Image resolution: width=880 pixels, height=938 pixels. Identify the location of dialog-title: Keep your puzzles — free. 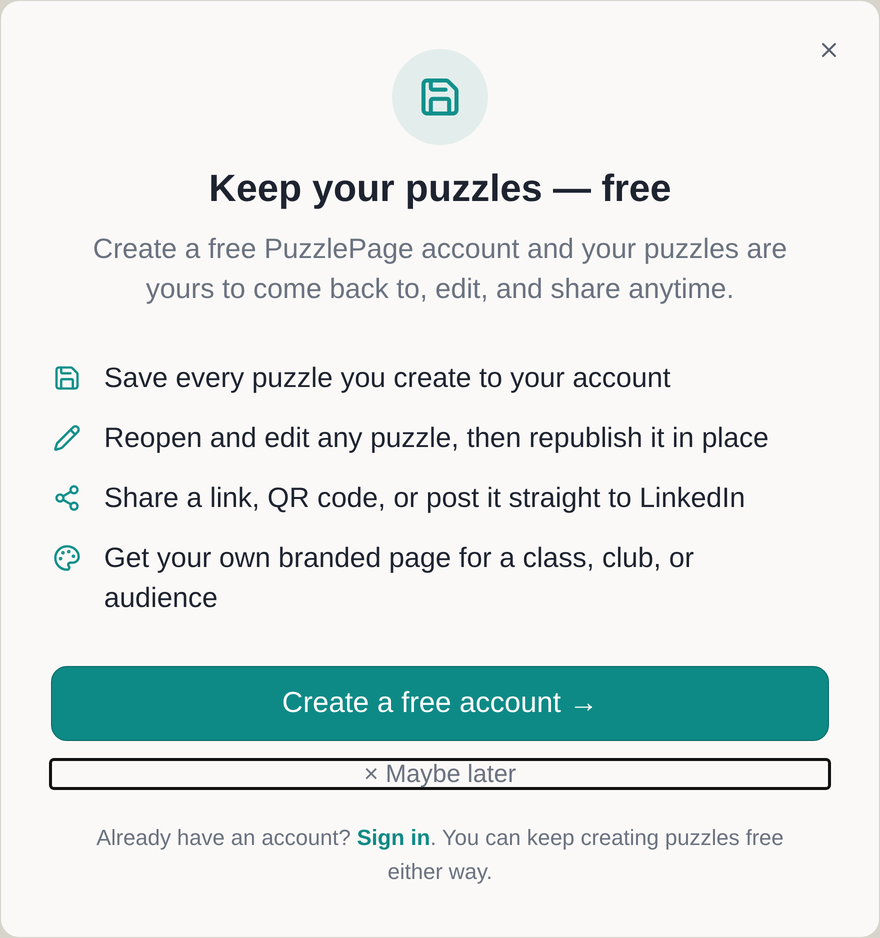
(440, 189).